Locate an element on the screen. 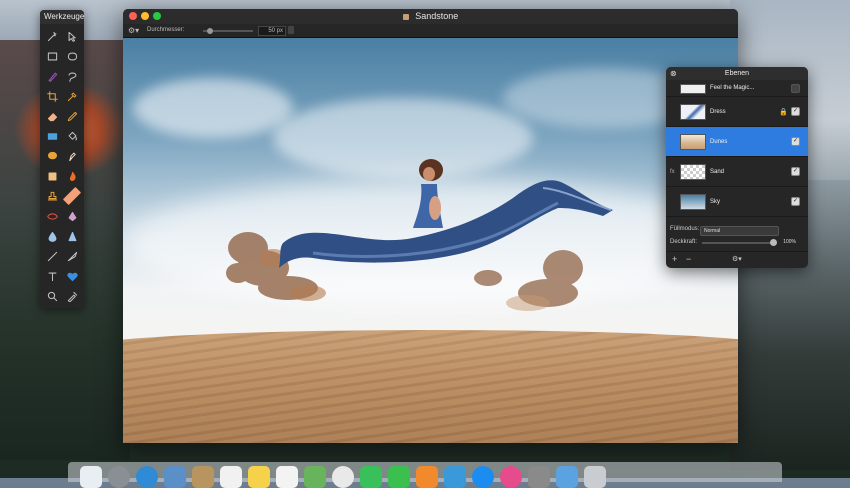  eye-icon is located at coordinates (52, 216).